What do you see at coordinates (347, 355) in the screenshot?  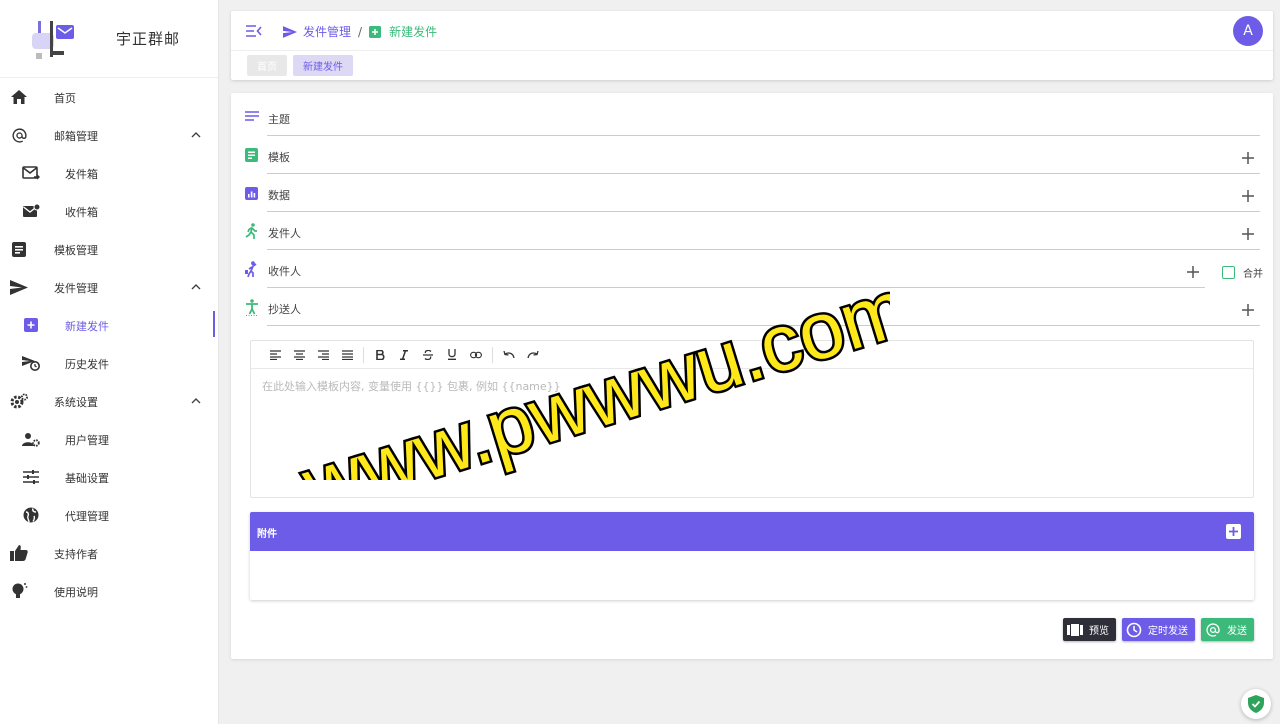 I see `align-justify-icon` at bounding box center [347, 355].